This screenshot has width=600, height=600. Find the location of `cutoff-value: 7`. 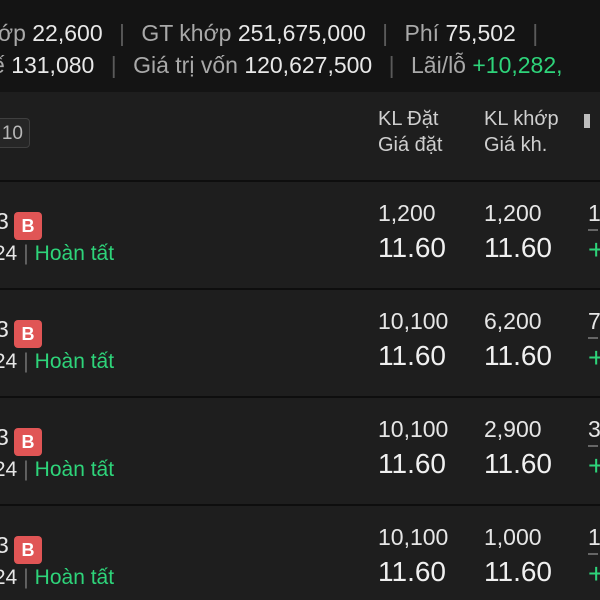

cutoff-value: 7 is located at coordinates (594, 321).